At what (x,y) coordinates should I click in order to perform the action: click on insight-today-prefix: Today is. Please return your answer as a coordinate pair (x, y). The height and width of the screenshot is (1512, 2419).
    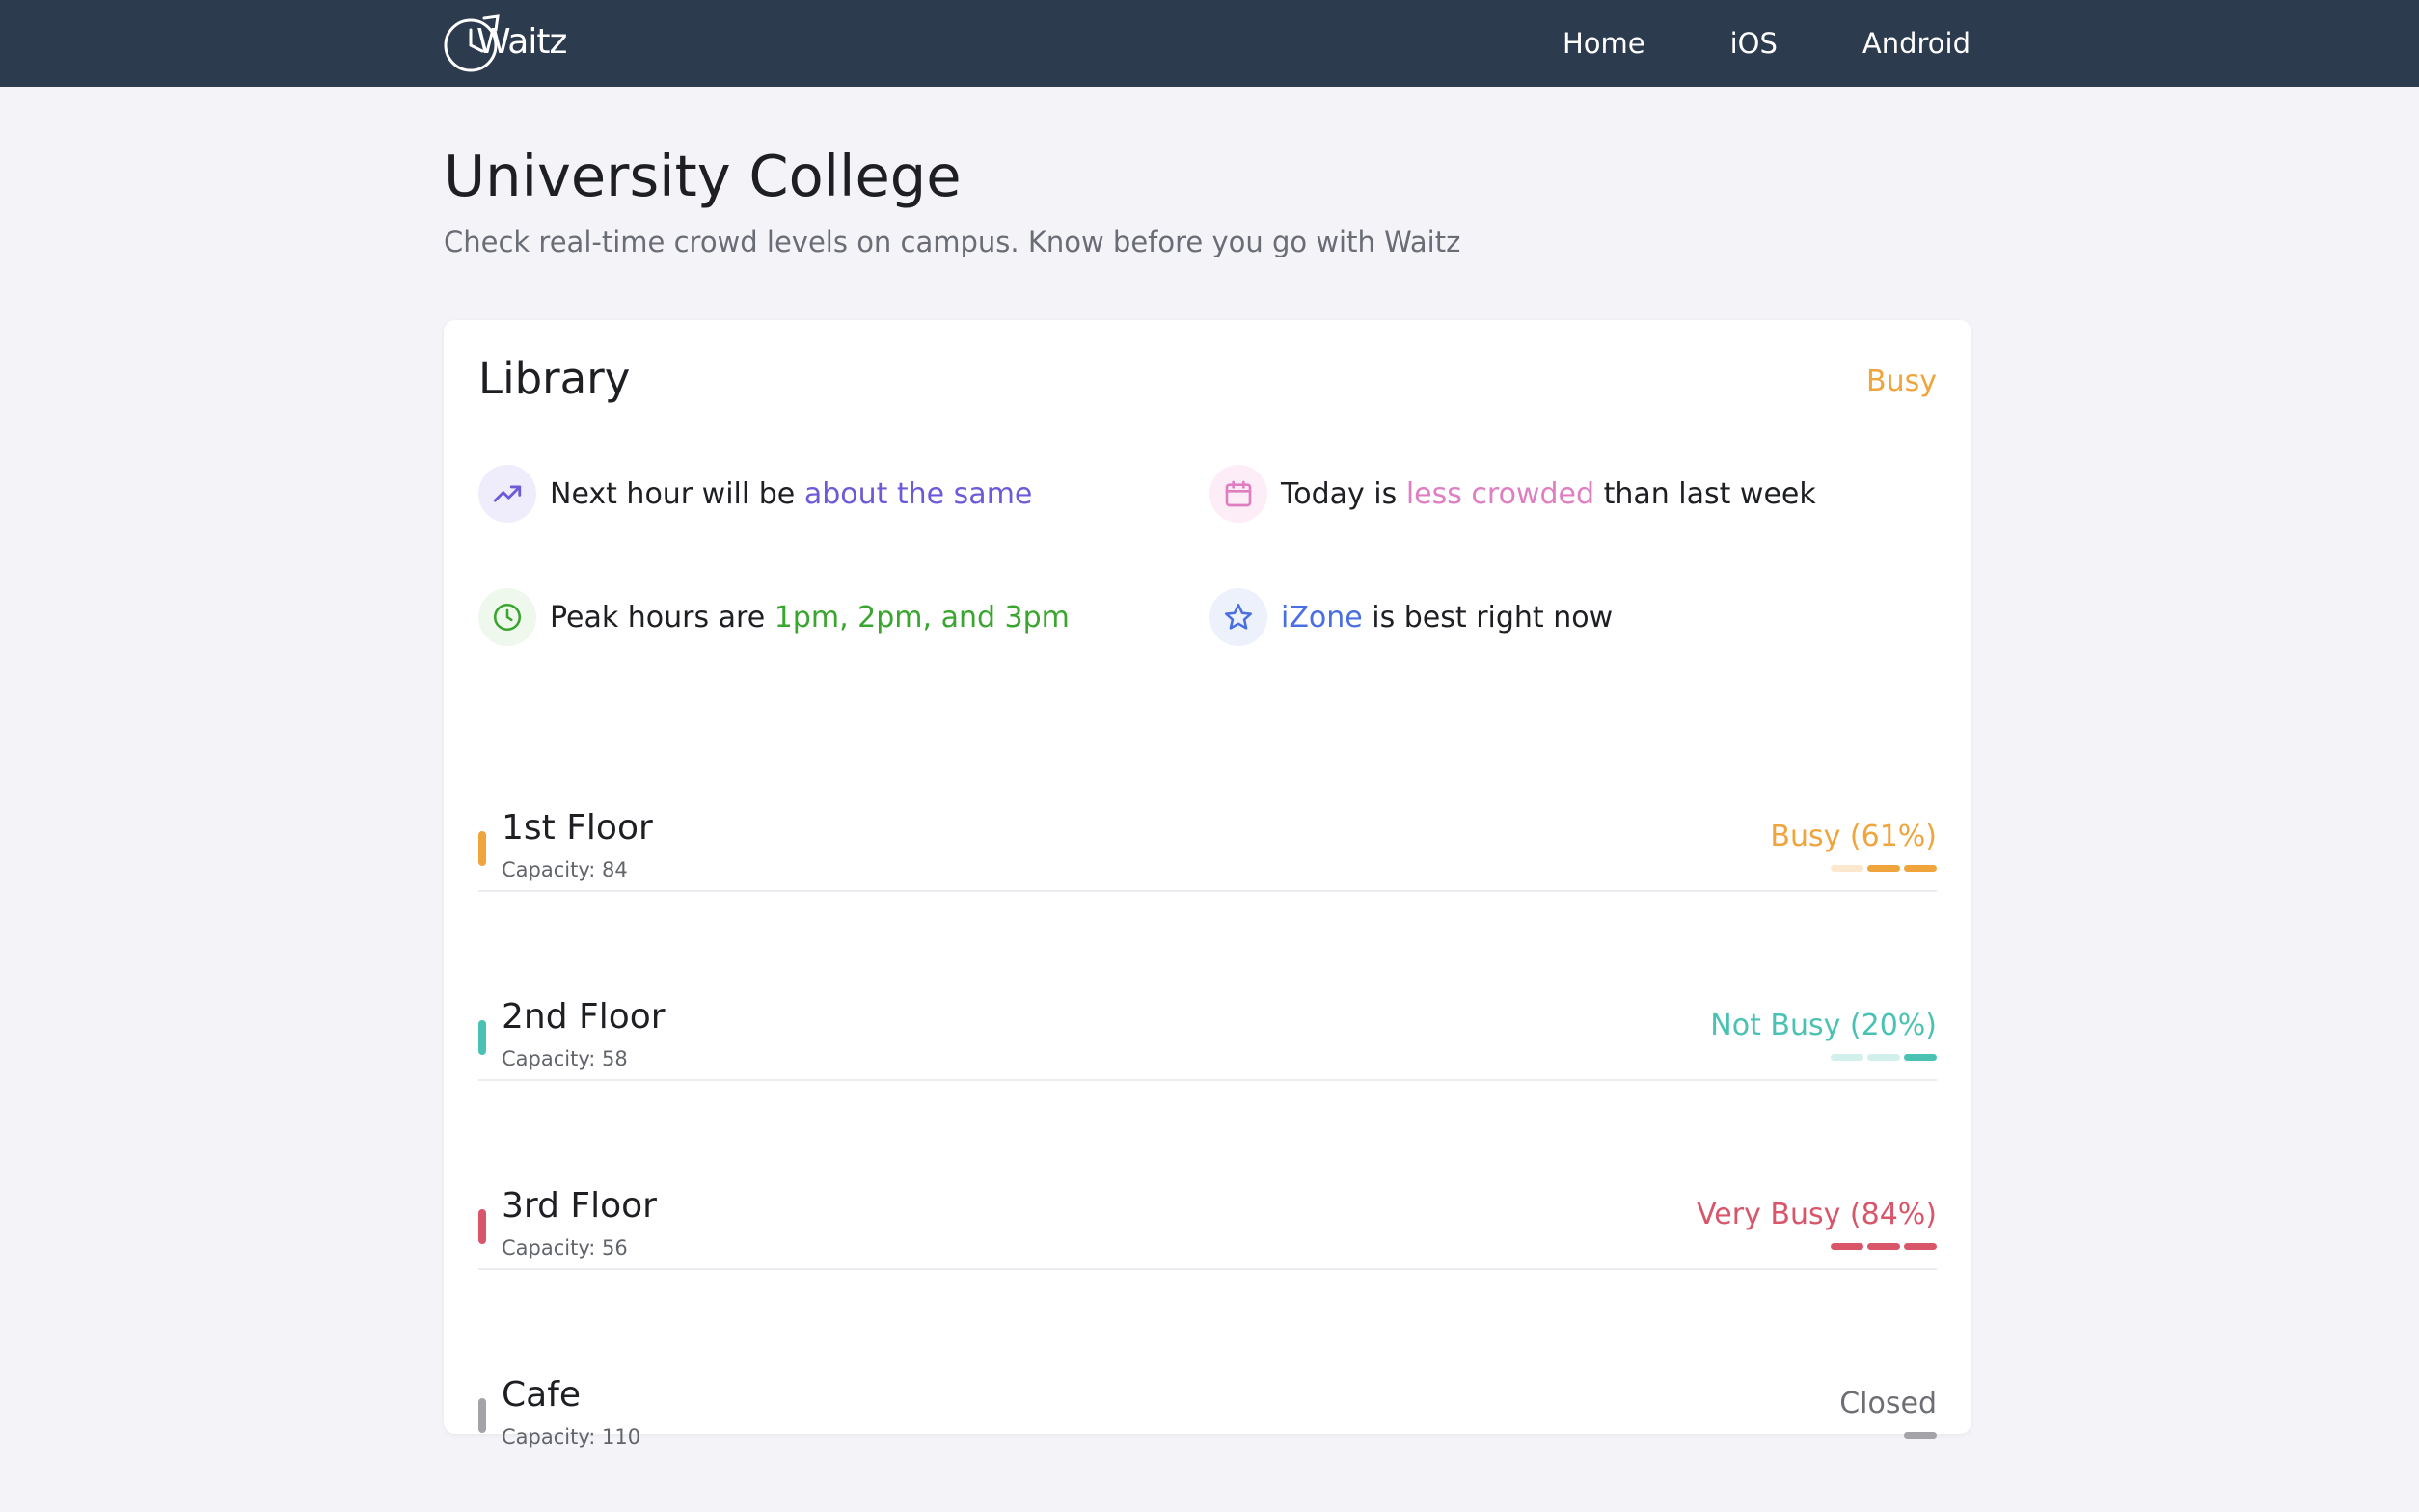
    Looking at the image, I should click on (1339, 493).